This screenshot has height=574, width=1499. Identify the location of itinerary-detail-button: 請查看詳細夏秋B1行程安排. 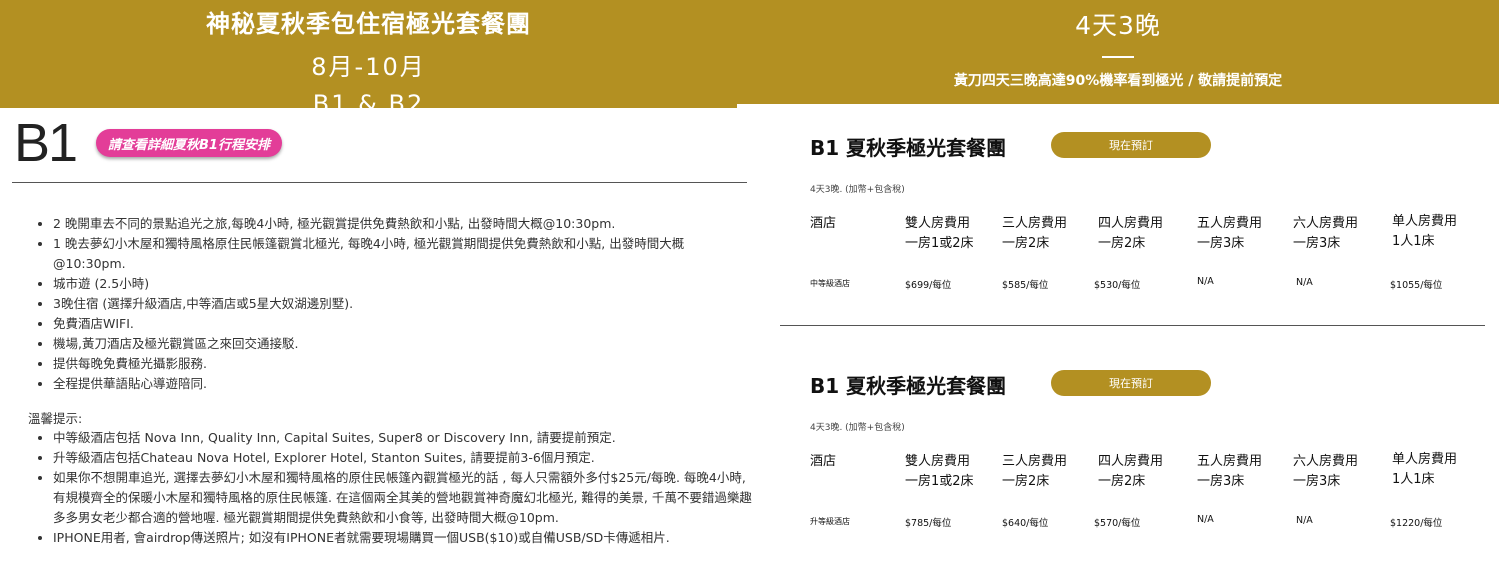
(189, 143).